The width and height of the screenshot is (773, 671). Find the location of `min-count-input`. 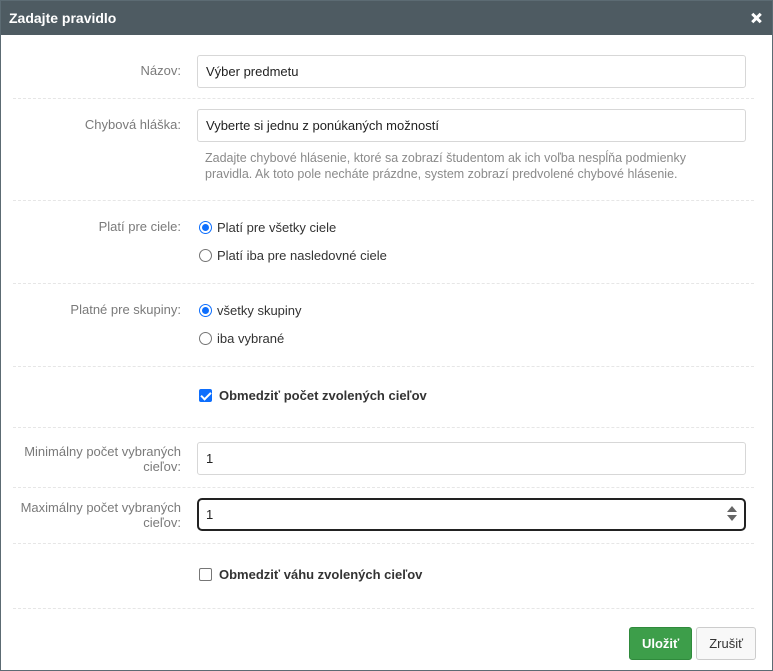

min-count-input is located at coordinates (471, 458).